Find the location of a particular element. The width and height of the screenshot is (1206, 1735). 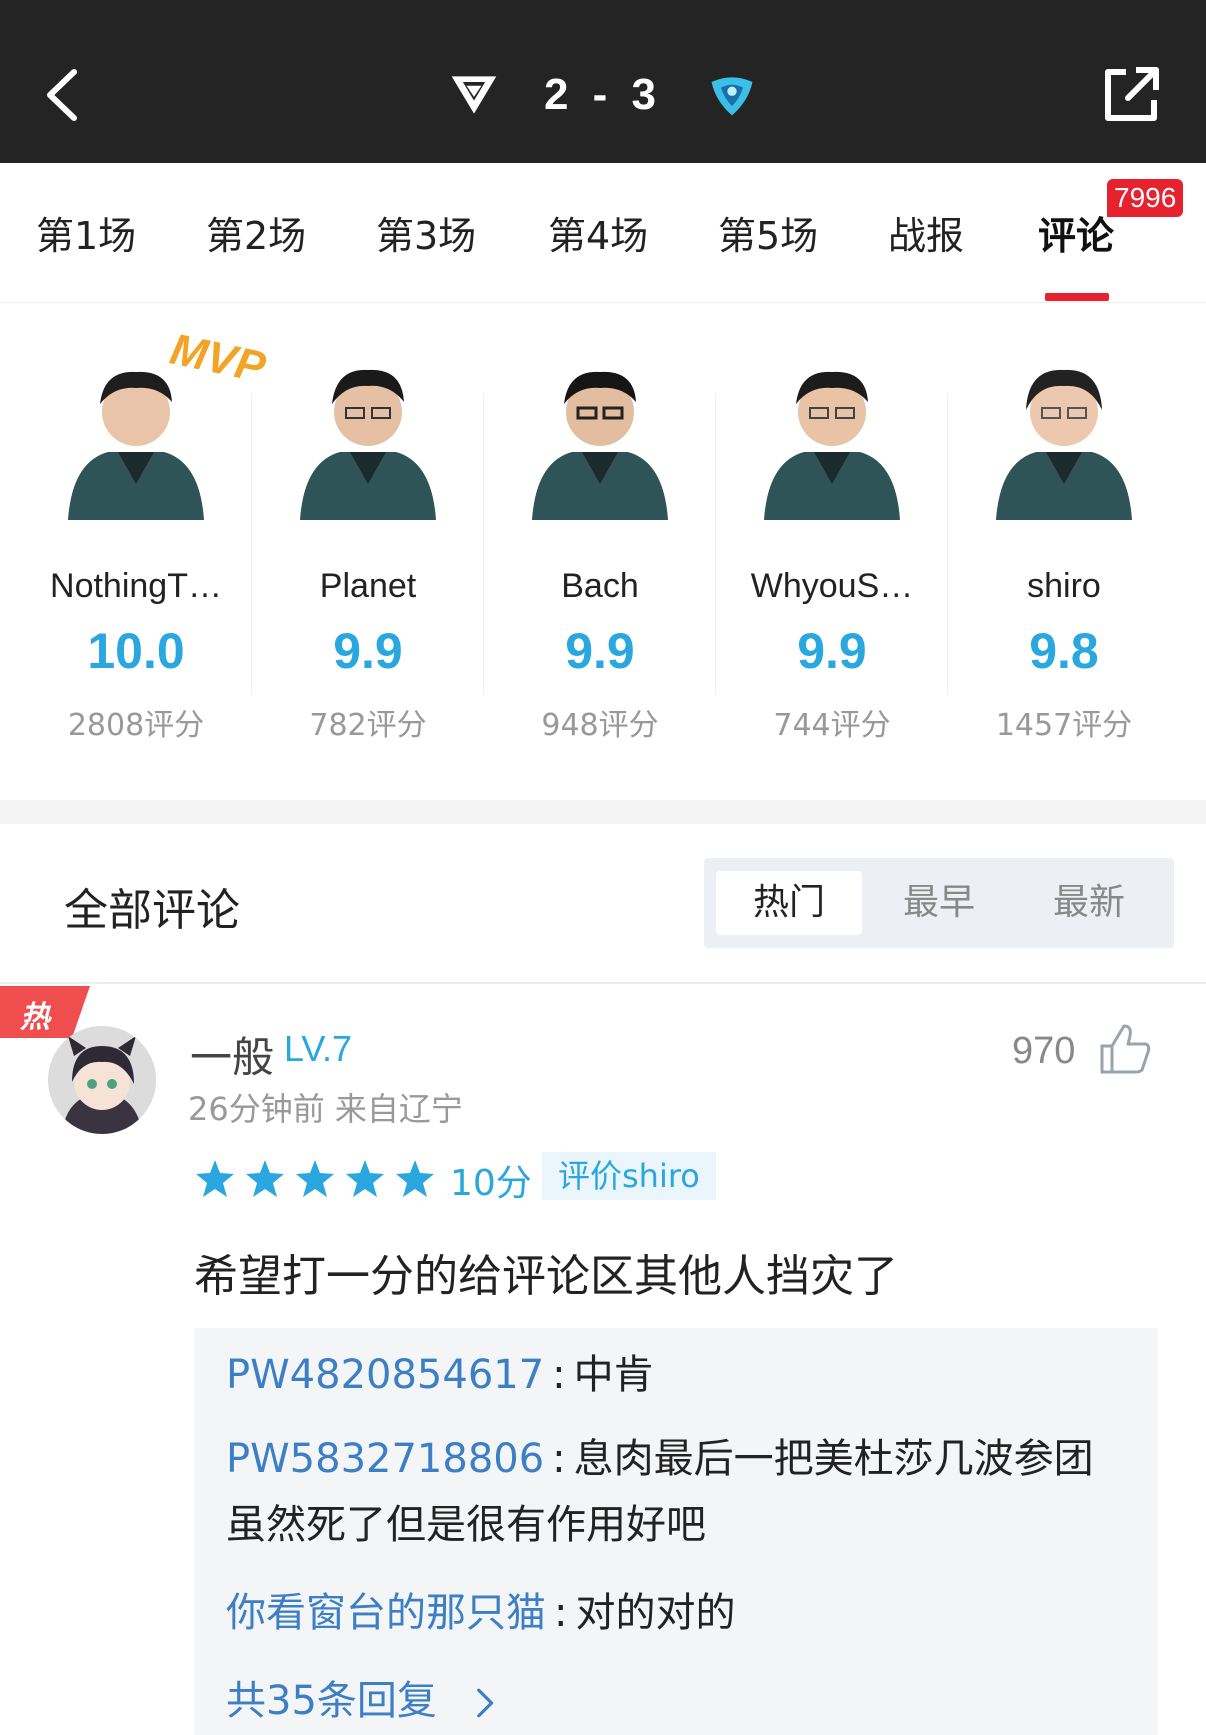

star-rating is located at coordinates (315, 1179).